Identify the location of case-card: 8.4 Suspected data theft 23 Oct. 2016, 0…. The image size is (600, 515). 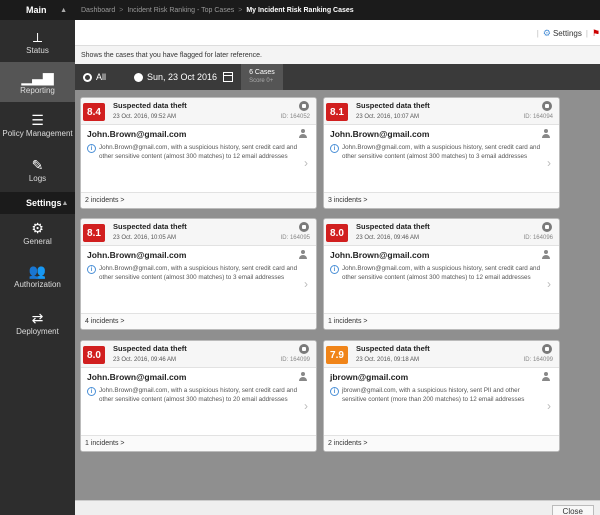
(198, 153).